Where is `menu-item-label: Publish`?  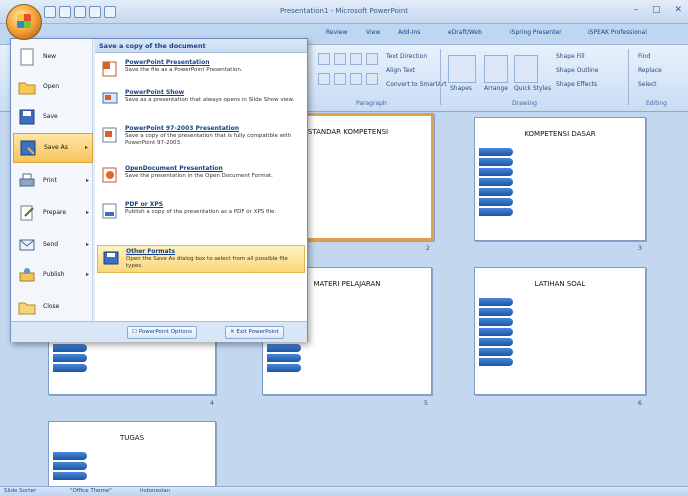
menu-item-label: Publish is located at coordinates (54, 274).